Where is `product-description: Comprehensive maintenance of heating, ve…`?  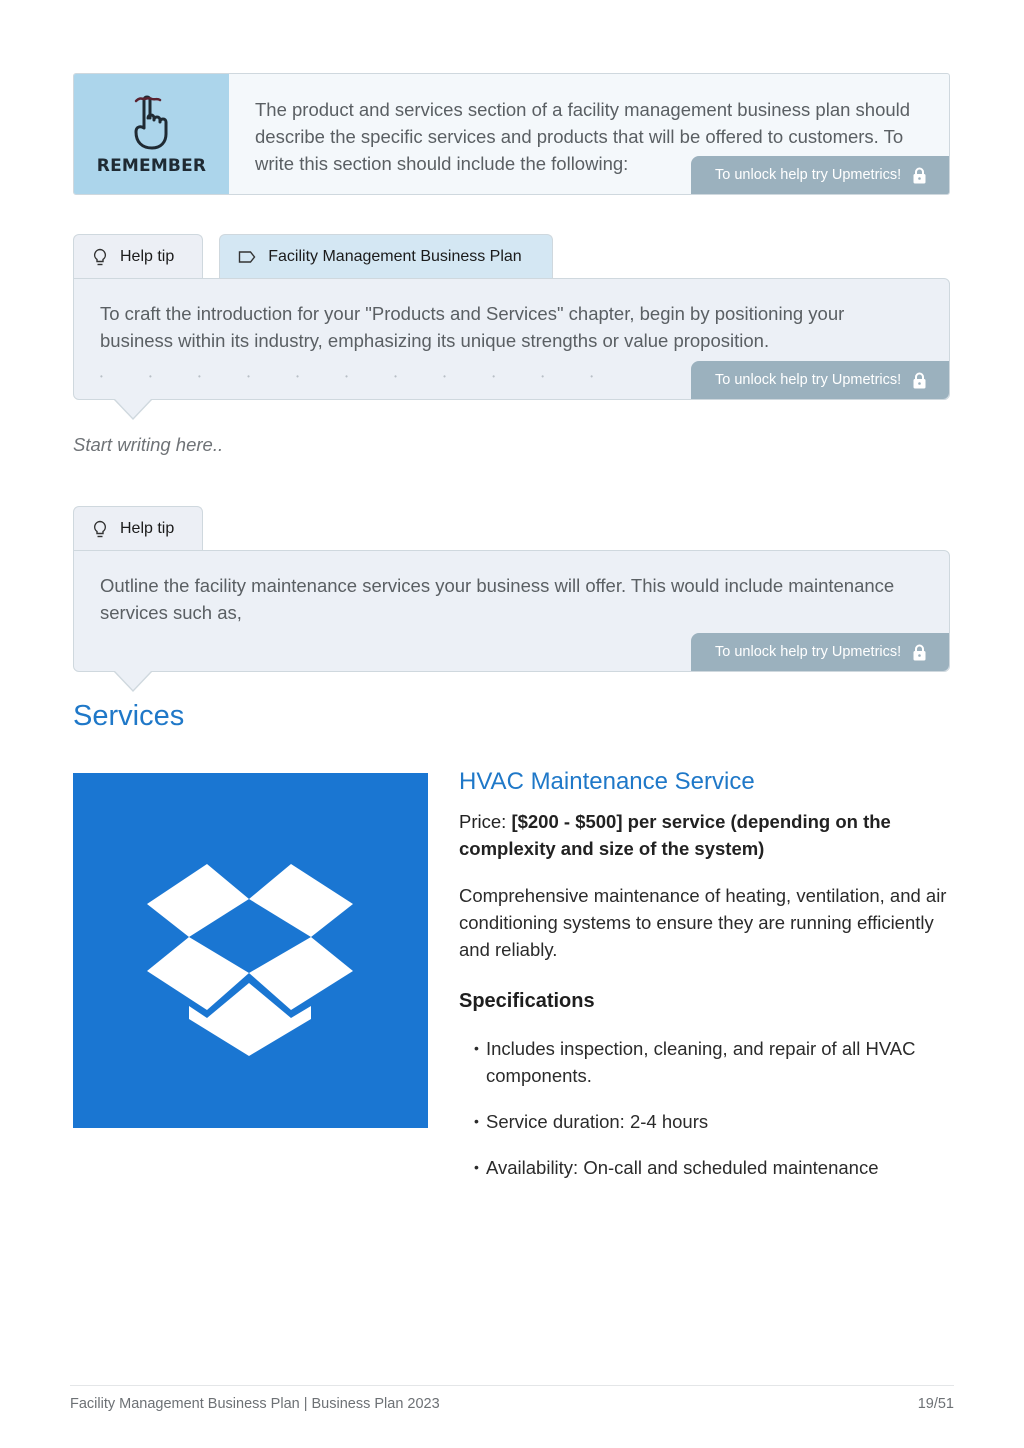 product-description: Comprehensive maintenance of heating, ve… is located at coordinates (703, 922).